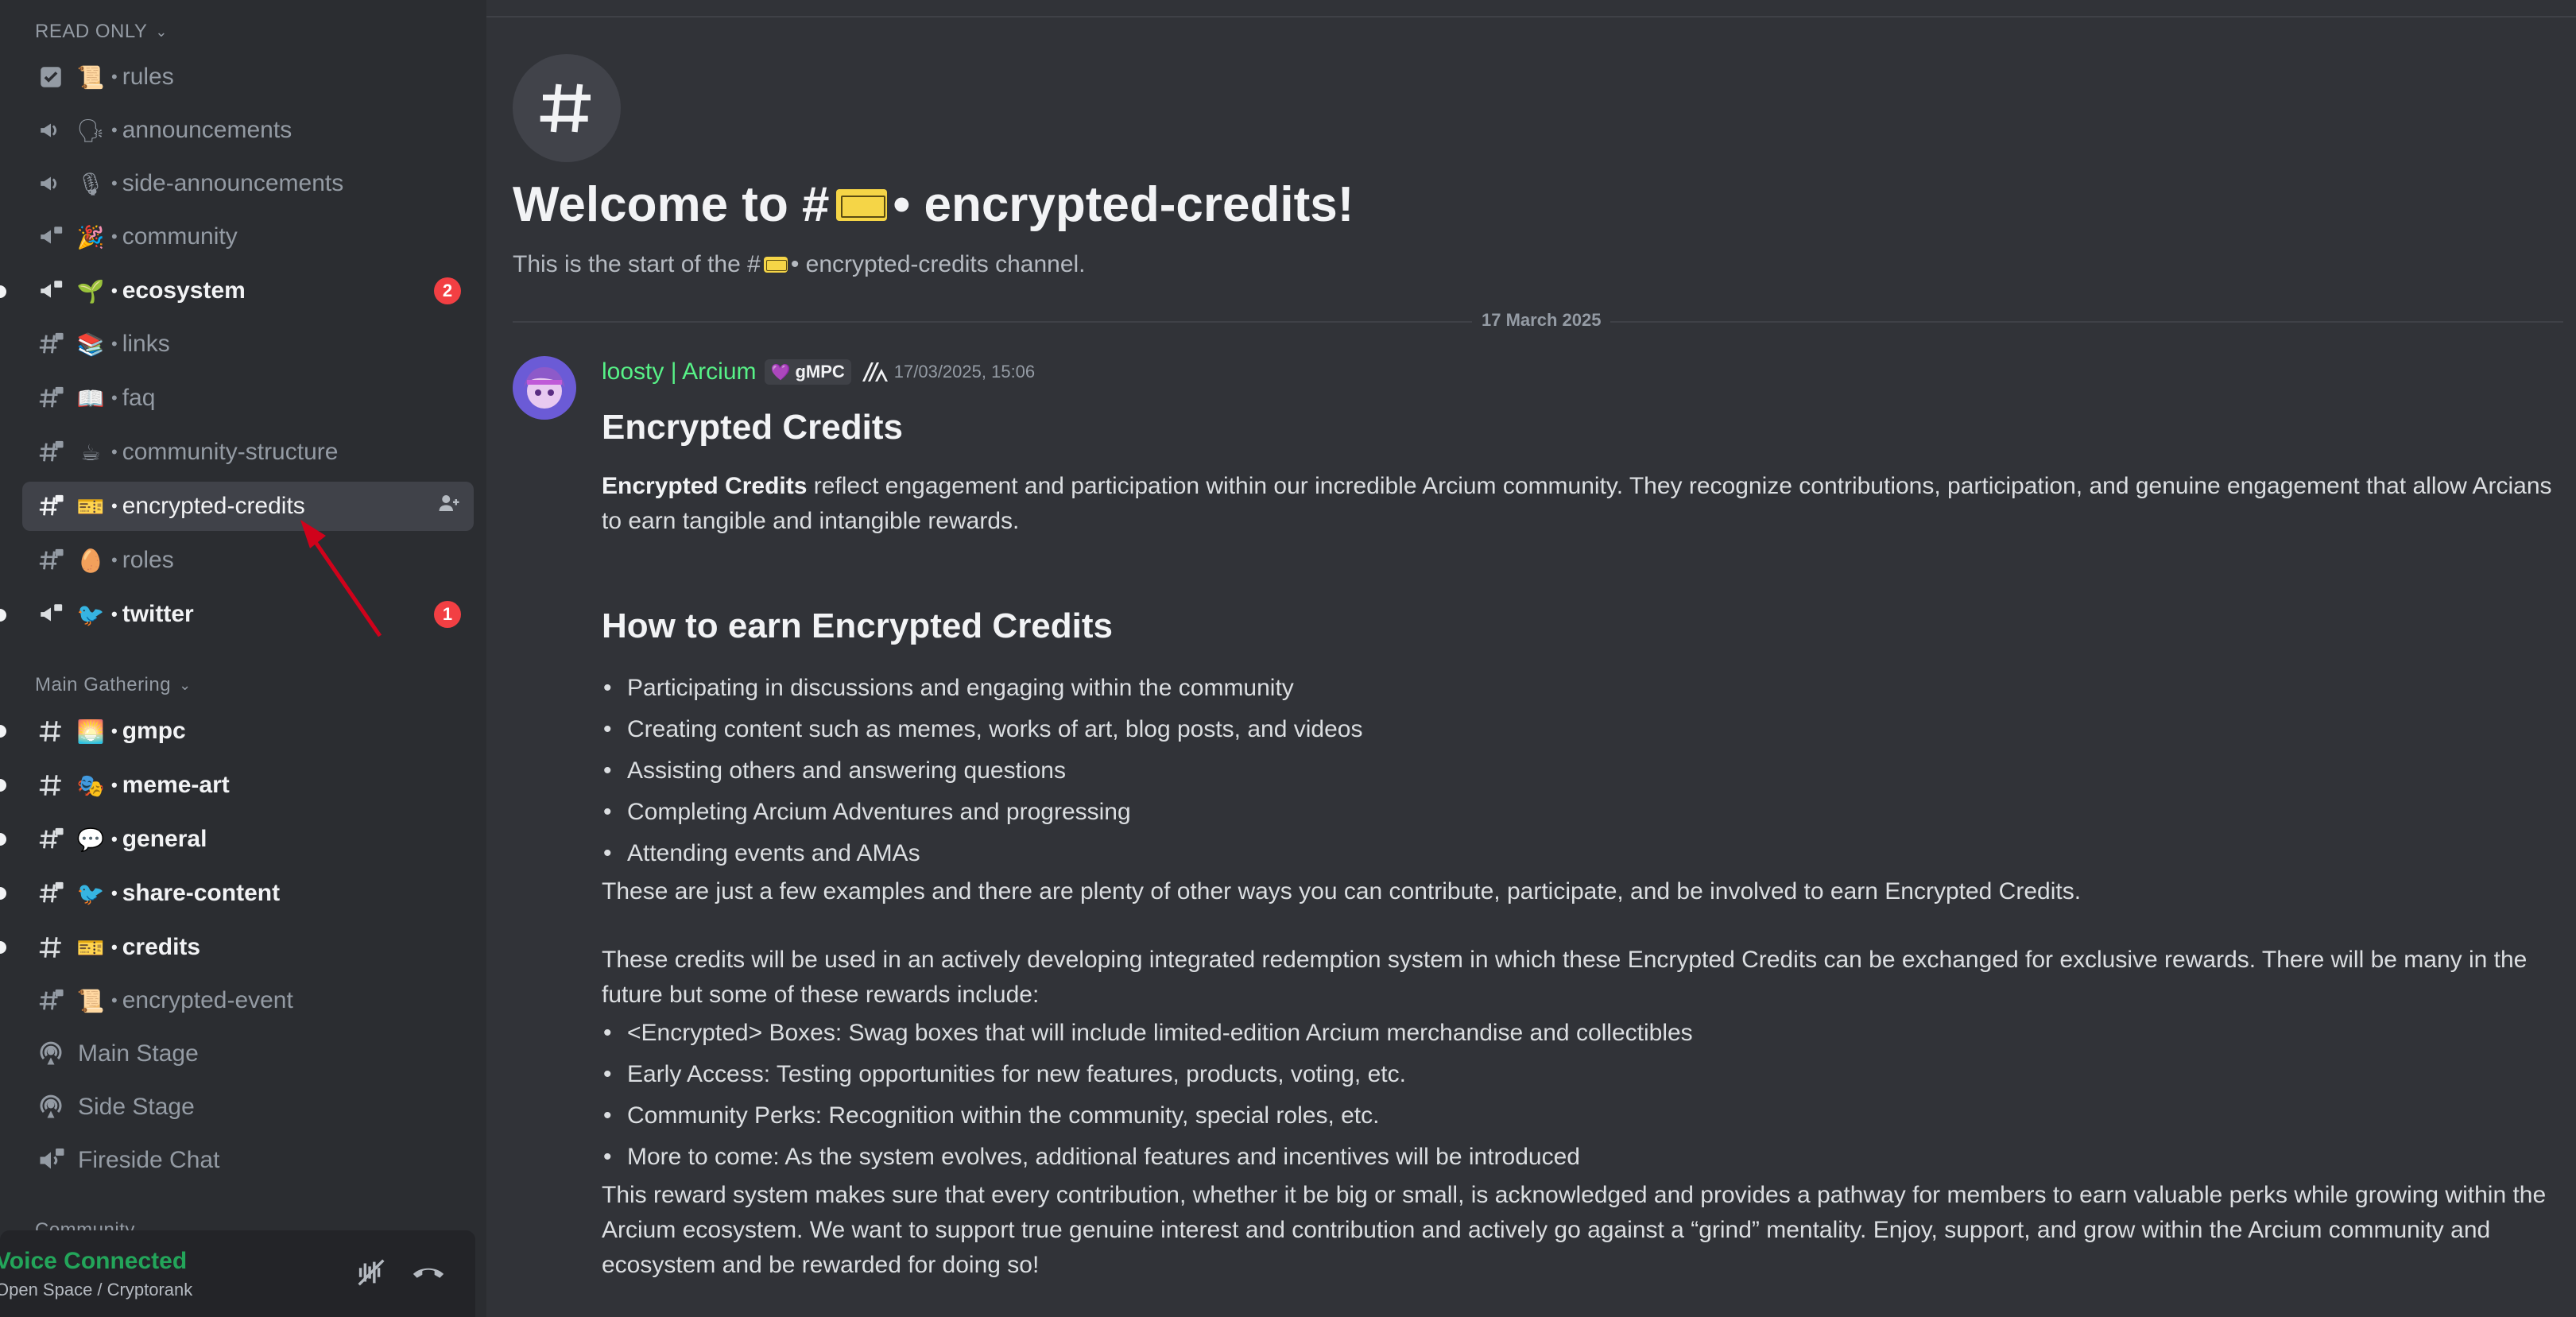 Image resolution: width=2576 pixels, height=1317 pixels. Describe the element at coordinates (148, 77) in the screenshot. I see `channel-name: rules` at that location.